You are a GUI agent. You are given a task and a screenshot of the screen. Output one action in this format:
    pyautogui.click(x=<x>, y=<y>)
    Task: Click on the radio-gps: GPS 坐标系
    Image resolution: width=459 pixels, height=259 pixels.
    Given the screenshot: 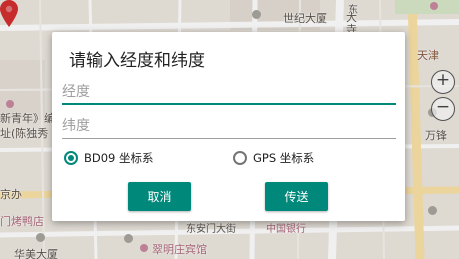 What is the action you would take?
    pyautogui.click(x=273, y=158)
    